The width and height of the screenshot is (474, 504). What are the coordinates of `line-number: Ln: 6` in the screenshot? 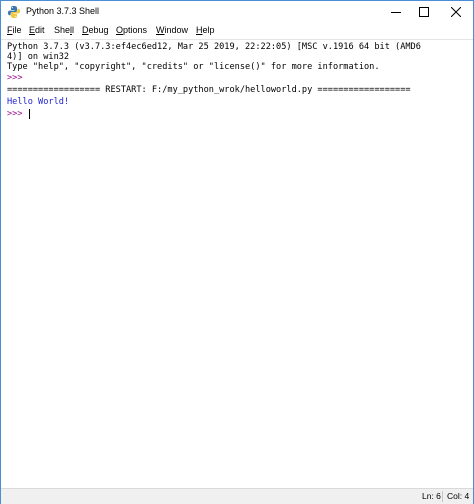 It's located at (431, 496).